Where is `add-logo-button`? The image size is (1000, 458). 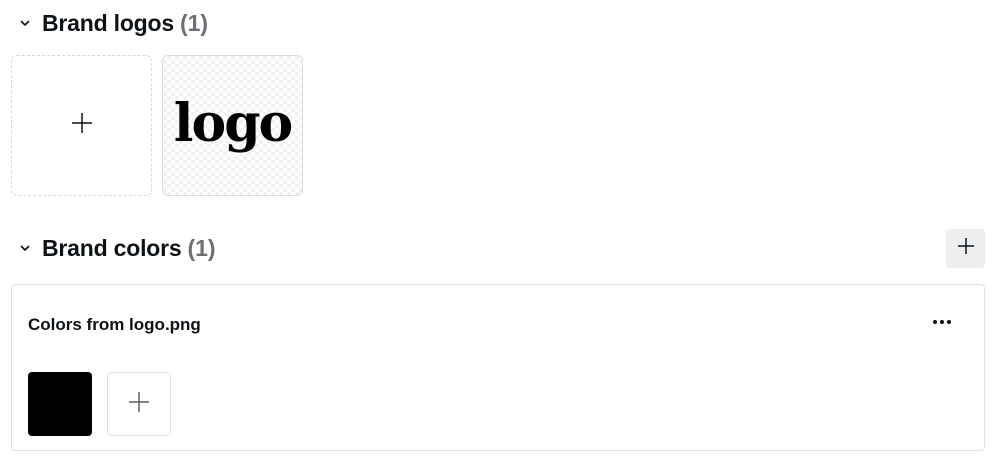
add-logo-button is located at coordinates (81, 125).